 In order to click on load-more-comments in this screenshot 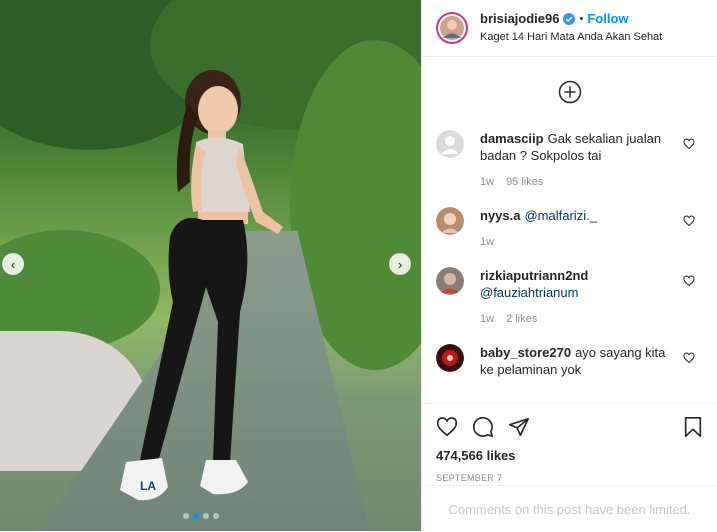, I will do `click(569, 95)`.